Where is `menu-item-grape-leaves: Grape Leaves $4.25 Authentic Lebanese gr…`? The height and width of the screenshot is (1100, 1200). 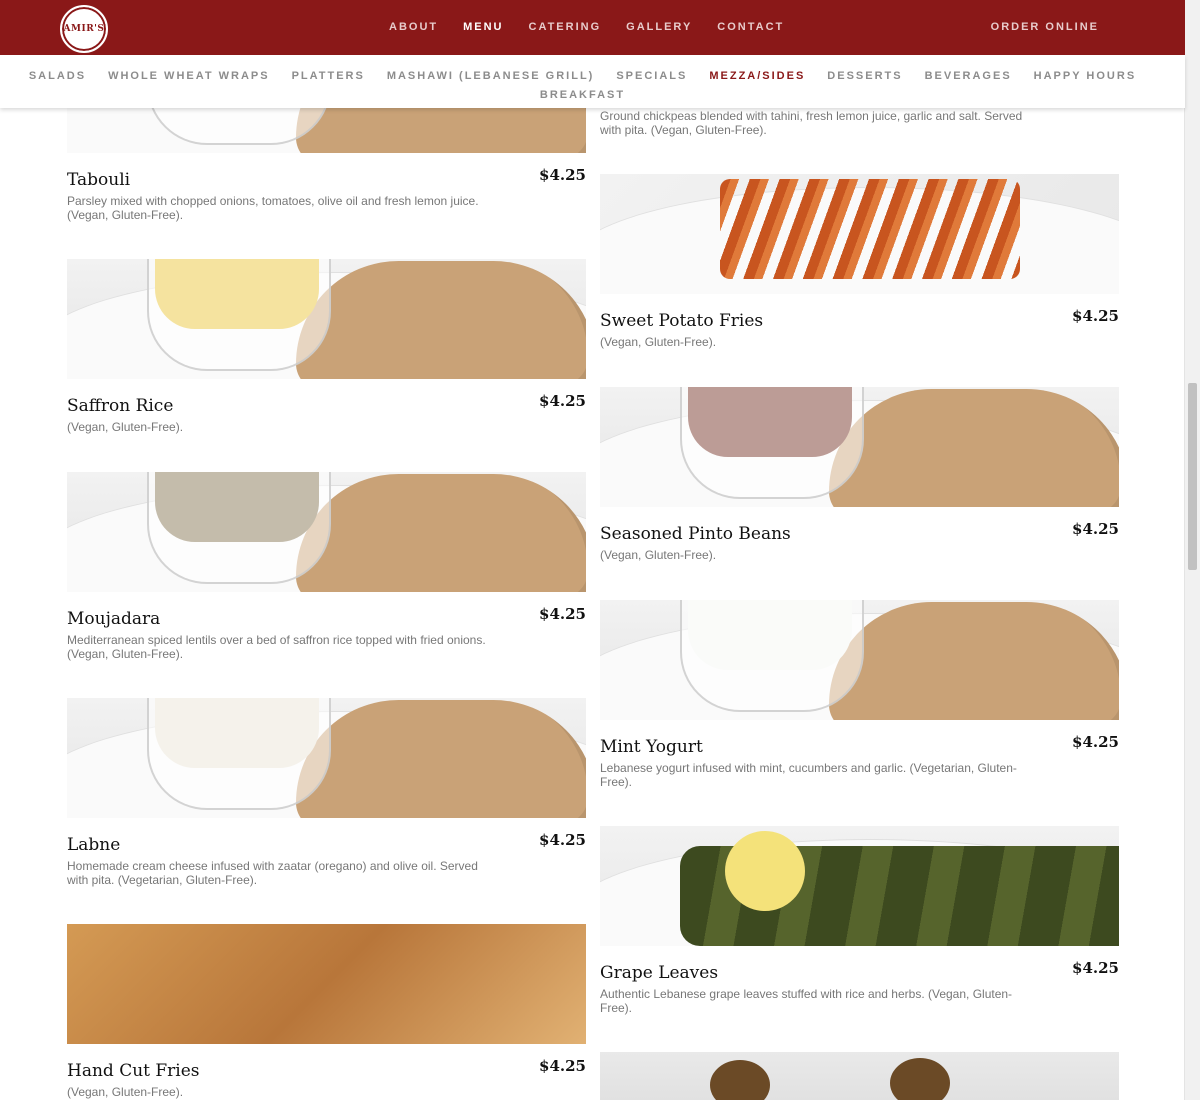
menu-item-grape-leaves: Grape Leaves $4.25 Authentic Lebanese gr… is located at coordinates (859, 926).